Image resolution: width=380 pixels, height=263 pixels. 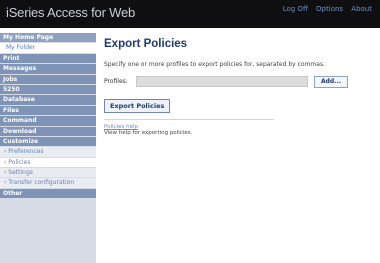 What do you see at coordinates (48, 38) in the screenshot?
I see `sidebar-item-my-home-page: My Home Page` at bounding box center [48, 38].